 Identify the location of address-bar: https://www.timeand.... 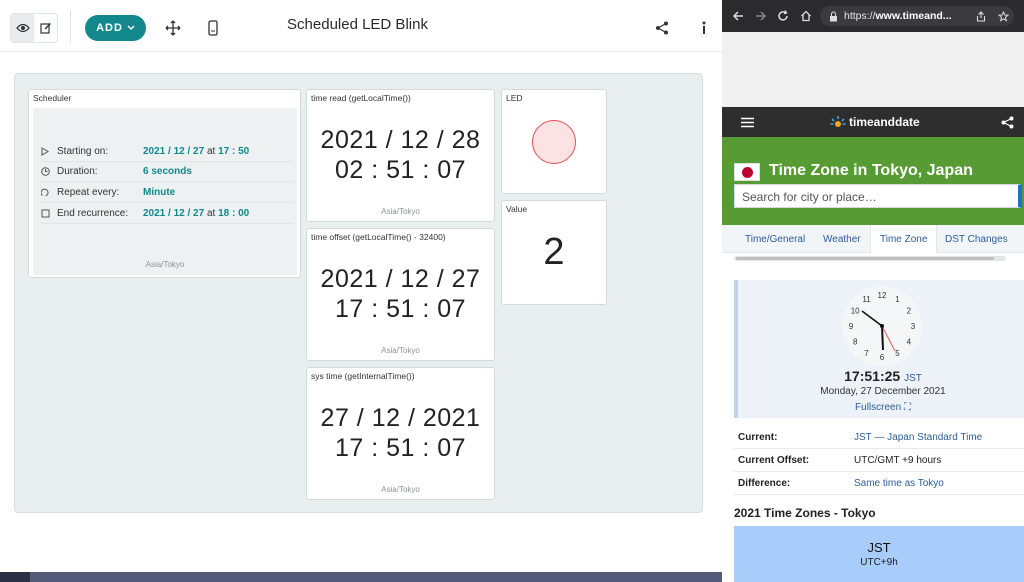
(917, 16).